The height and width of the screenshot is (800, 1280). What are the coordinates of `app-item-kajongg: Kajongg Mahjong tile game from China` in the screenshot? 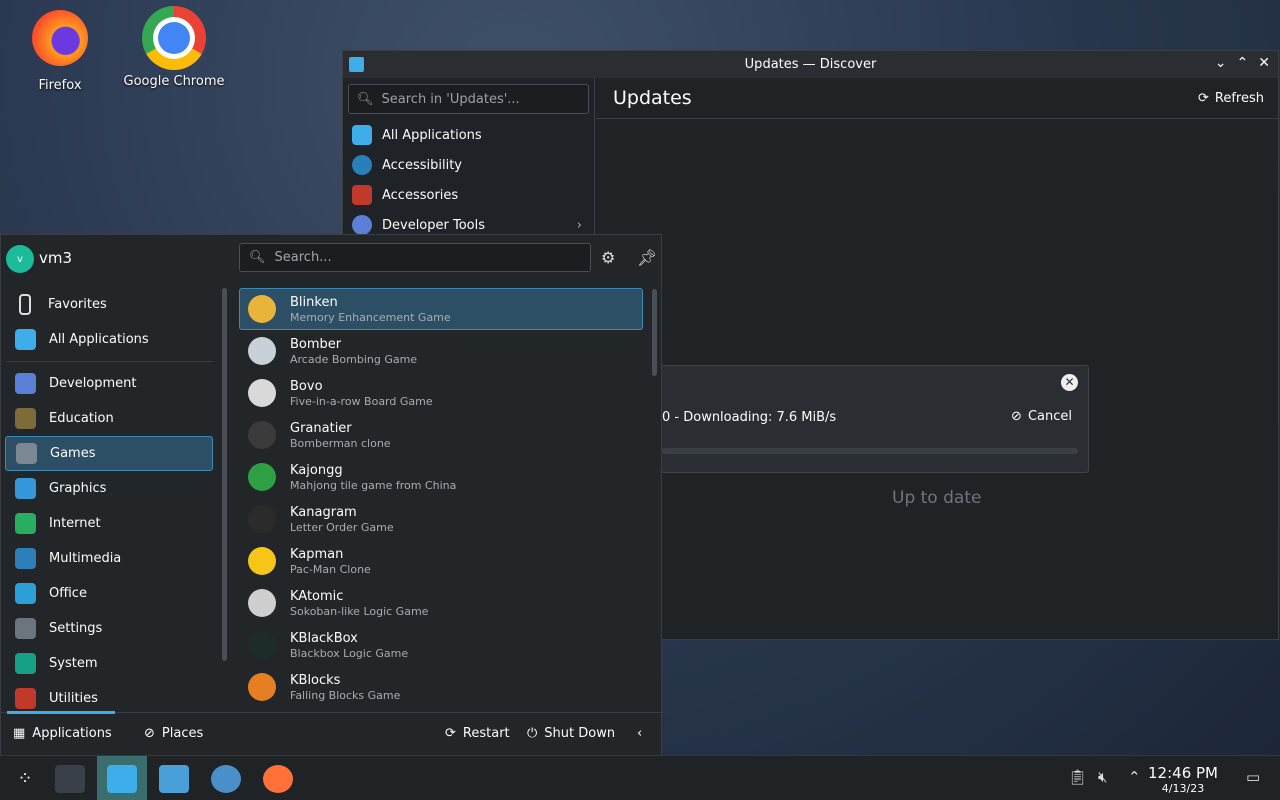 It's located at (441, 477).